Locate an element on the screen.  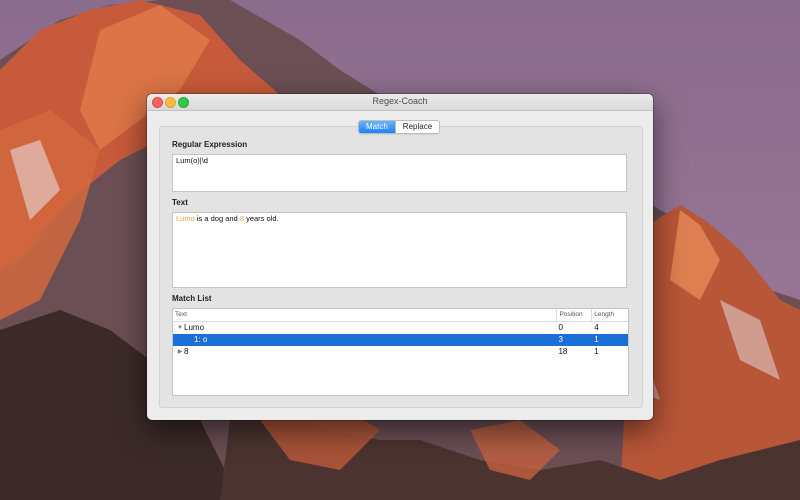
disclosure-expanded-icon: ▼ is located at coordinates (180, 328).